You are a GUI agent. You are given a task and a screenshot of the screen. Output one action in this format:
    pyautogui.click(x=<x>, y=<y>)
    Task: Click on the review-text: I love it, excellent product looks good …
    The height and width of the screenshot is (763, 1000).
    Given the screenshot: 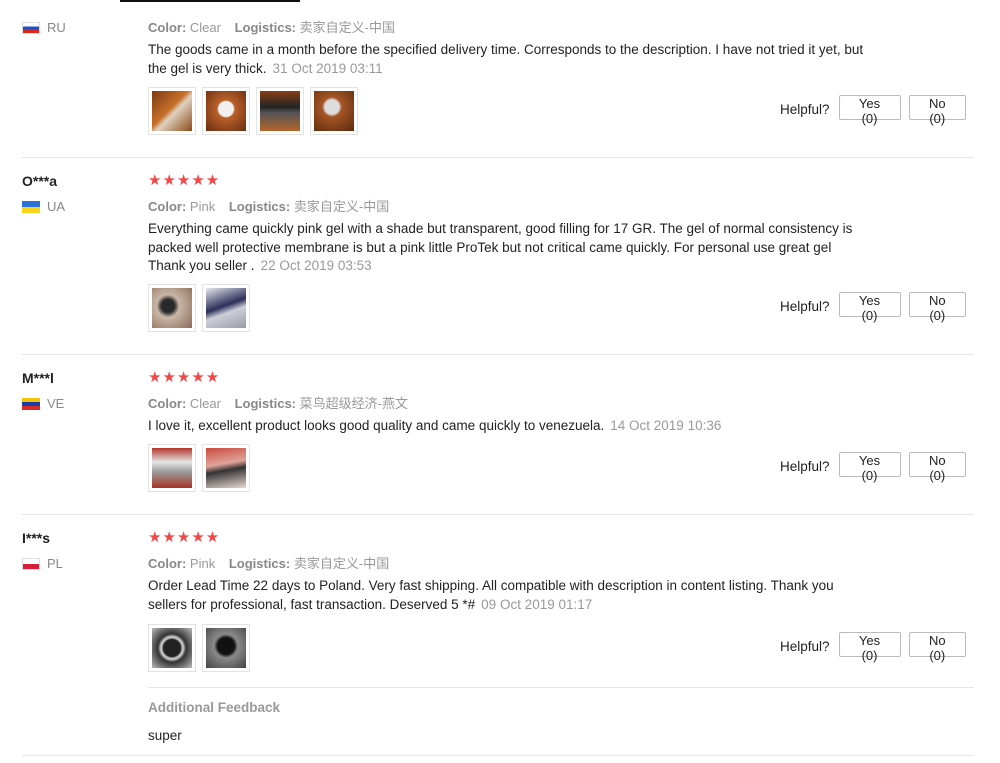 What is the action you would take?
    pyautogui.click(x=435, y=425)
    